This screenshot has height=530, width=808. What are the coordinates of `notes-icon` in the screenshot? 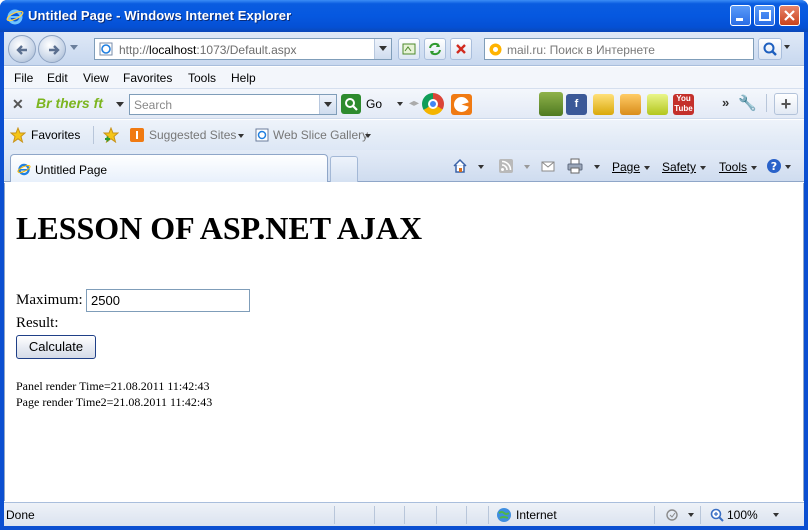 It's located at (603, 104).